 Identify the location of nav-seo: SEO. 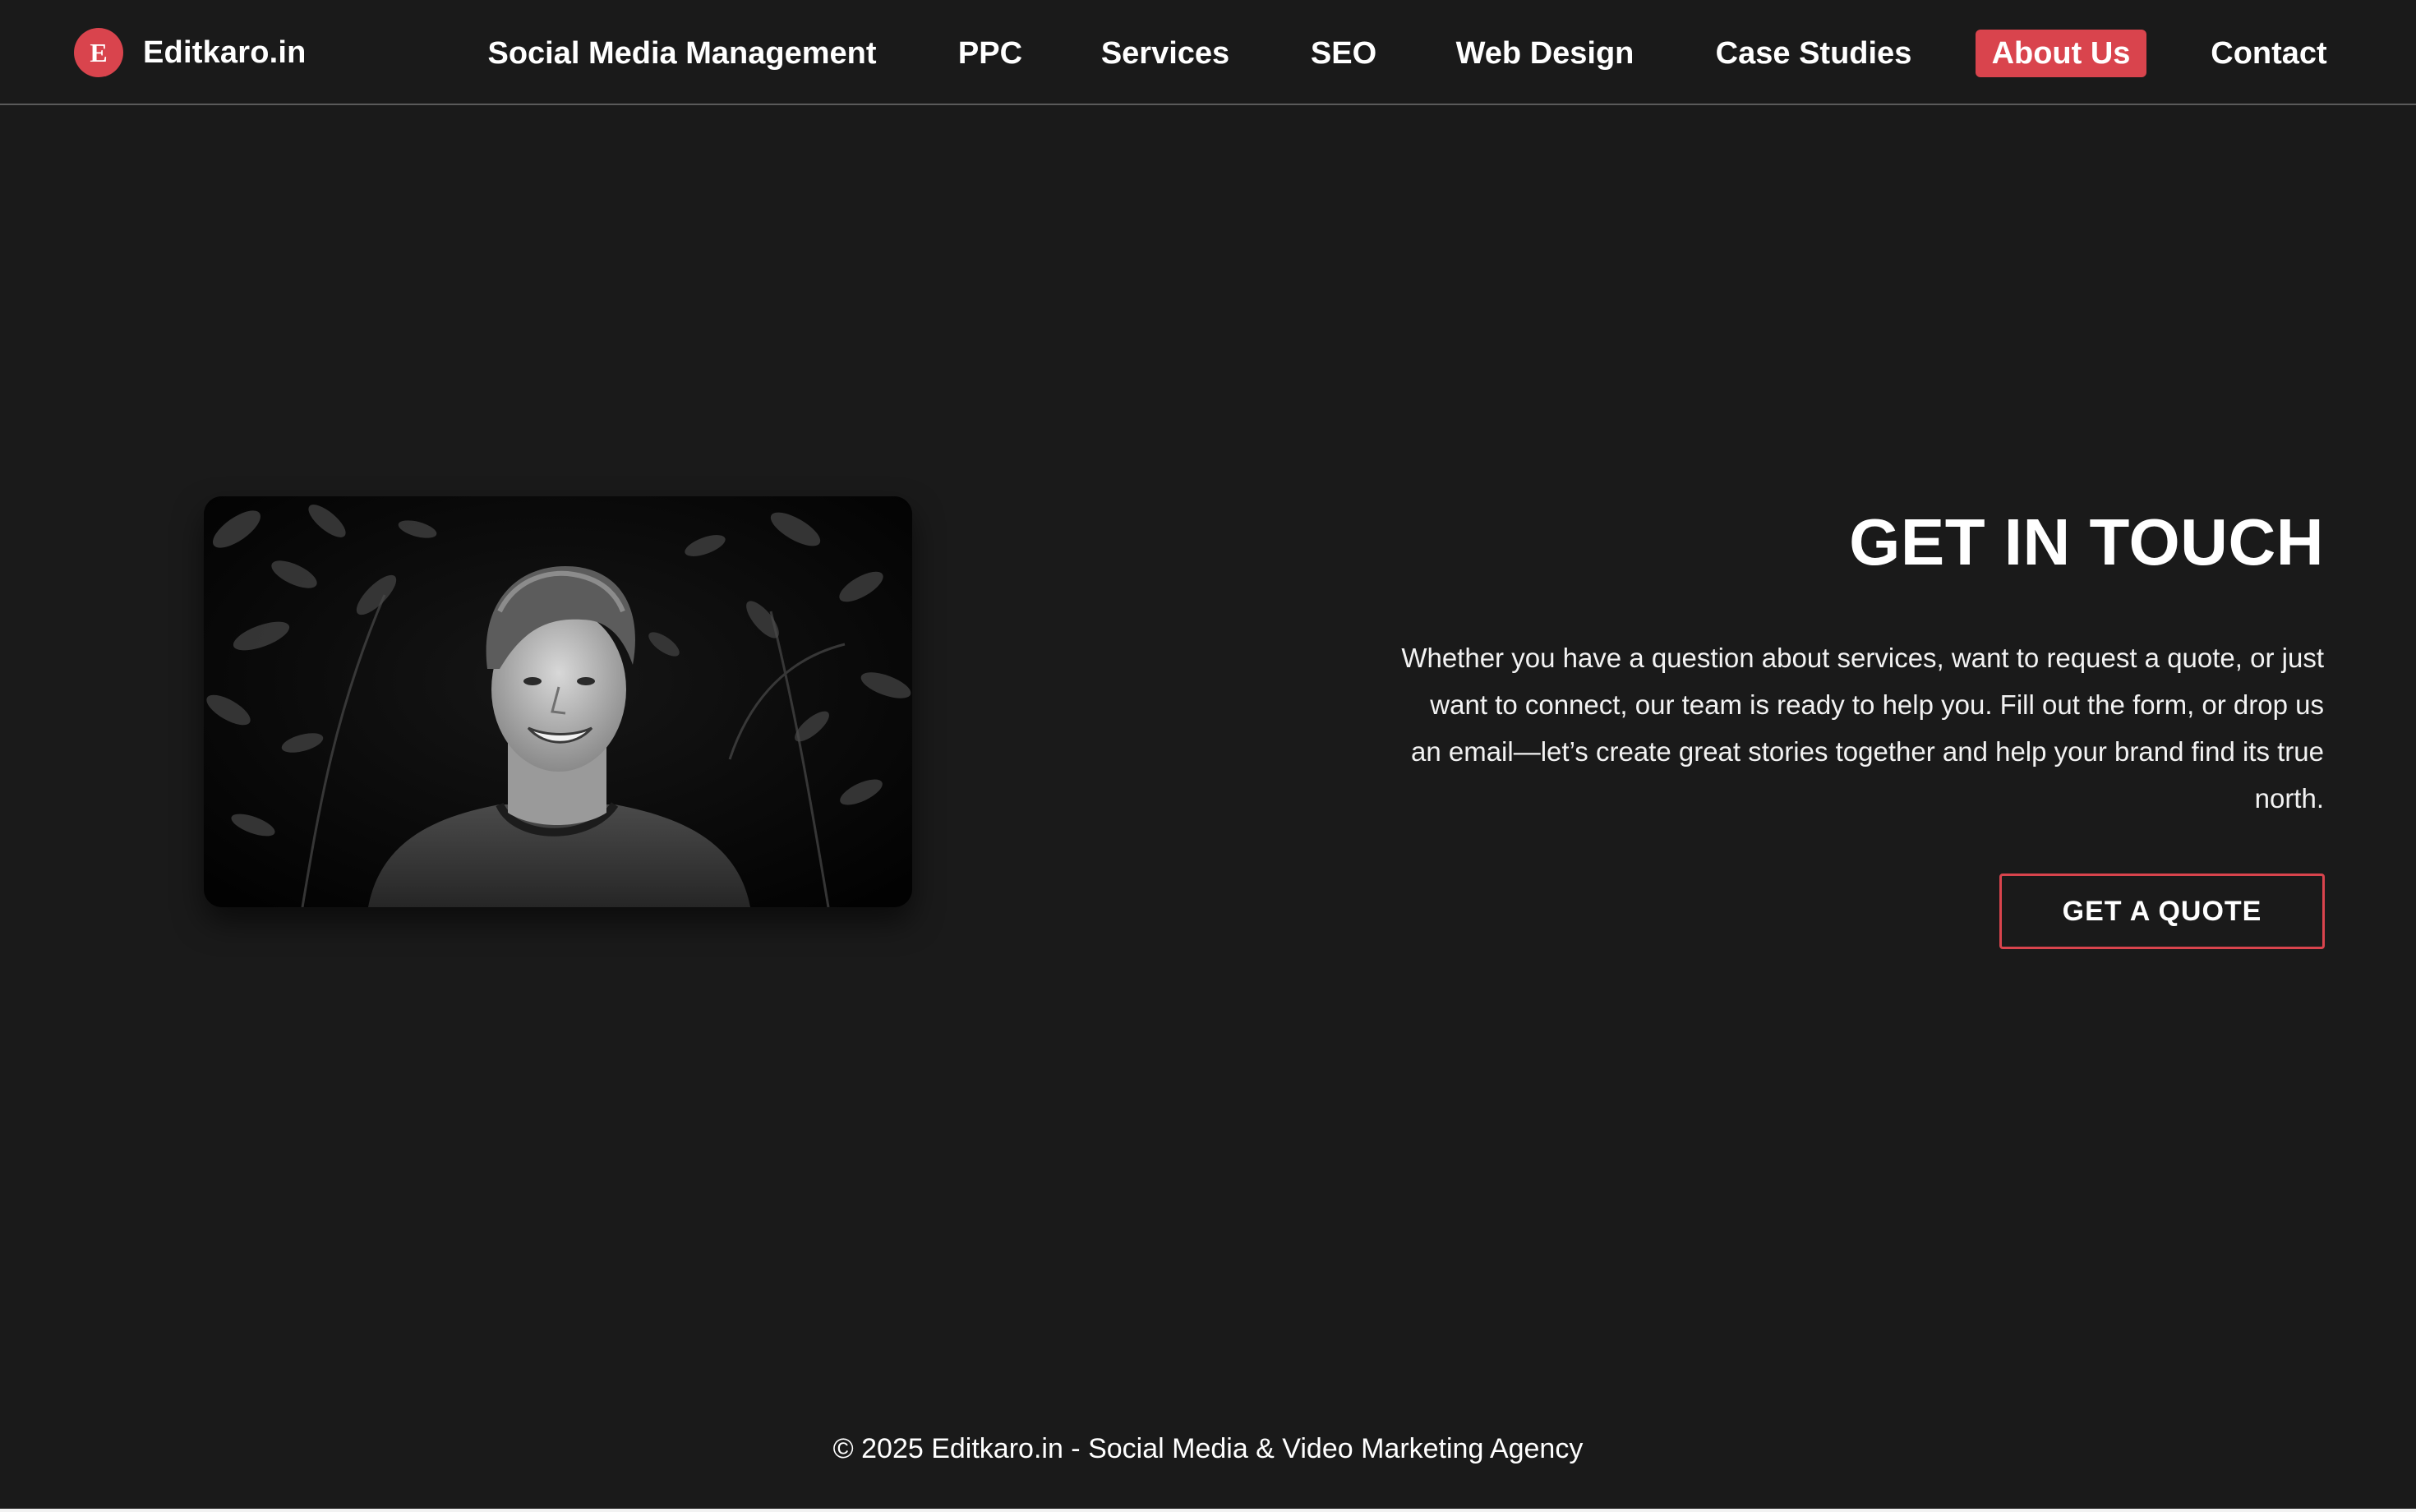
(1344, 54).